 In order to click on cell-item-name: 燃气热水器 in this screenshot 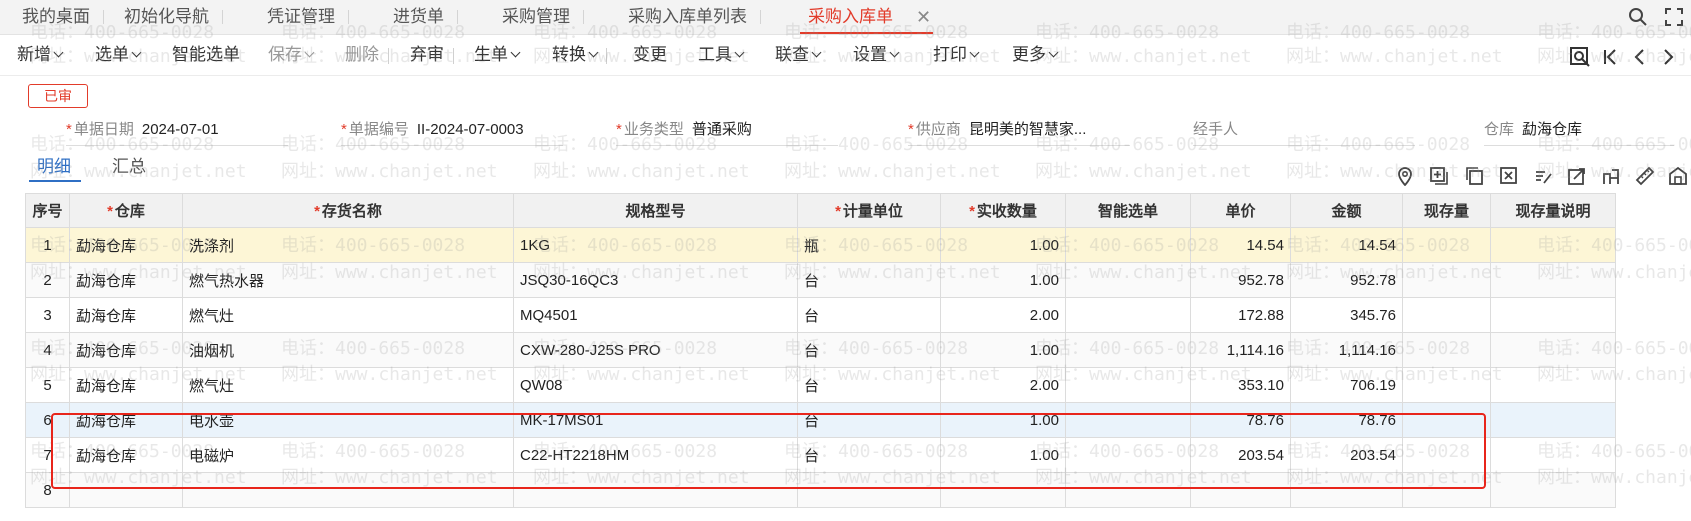, I will do `click(348, 280)`.